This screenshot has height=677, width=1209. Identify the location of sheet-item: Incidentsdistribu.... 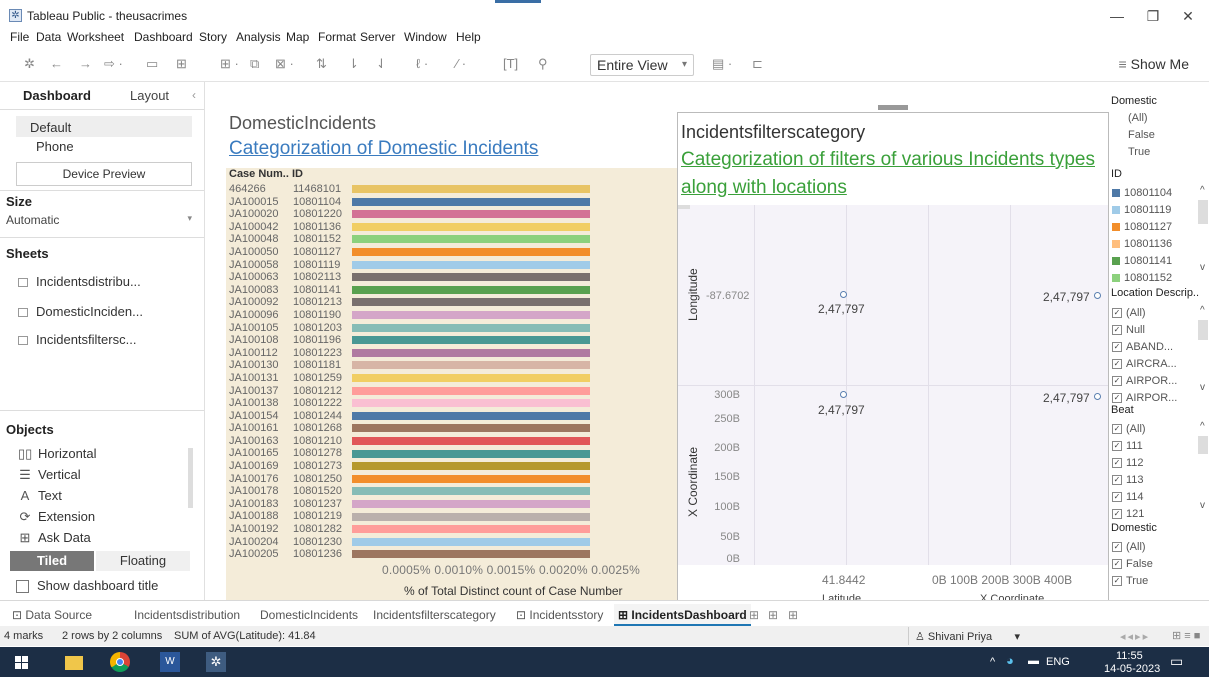
(79, 281).